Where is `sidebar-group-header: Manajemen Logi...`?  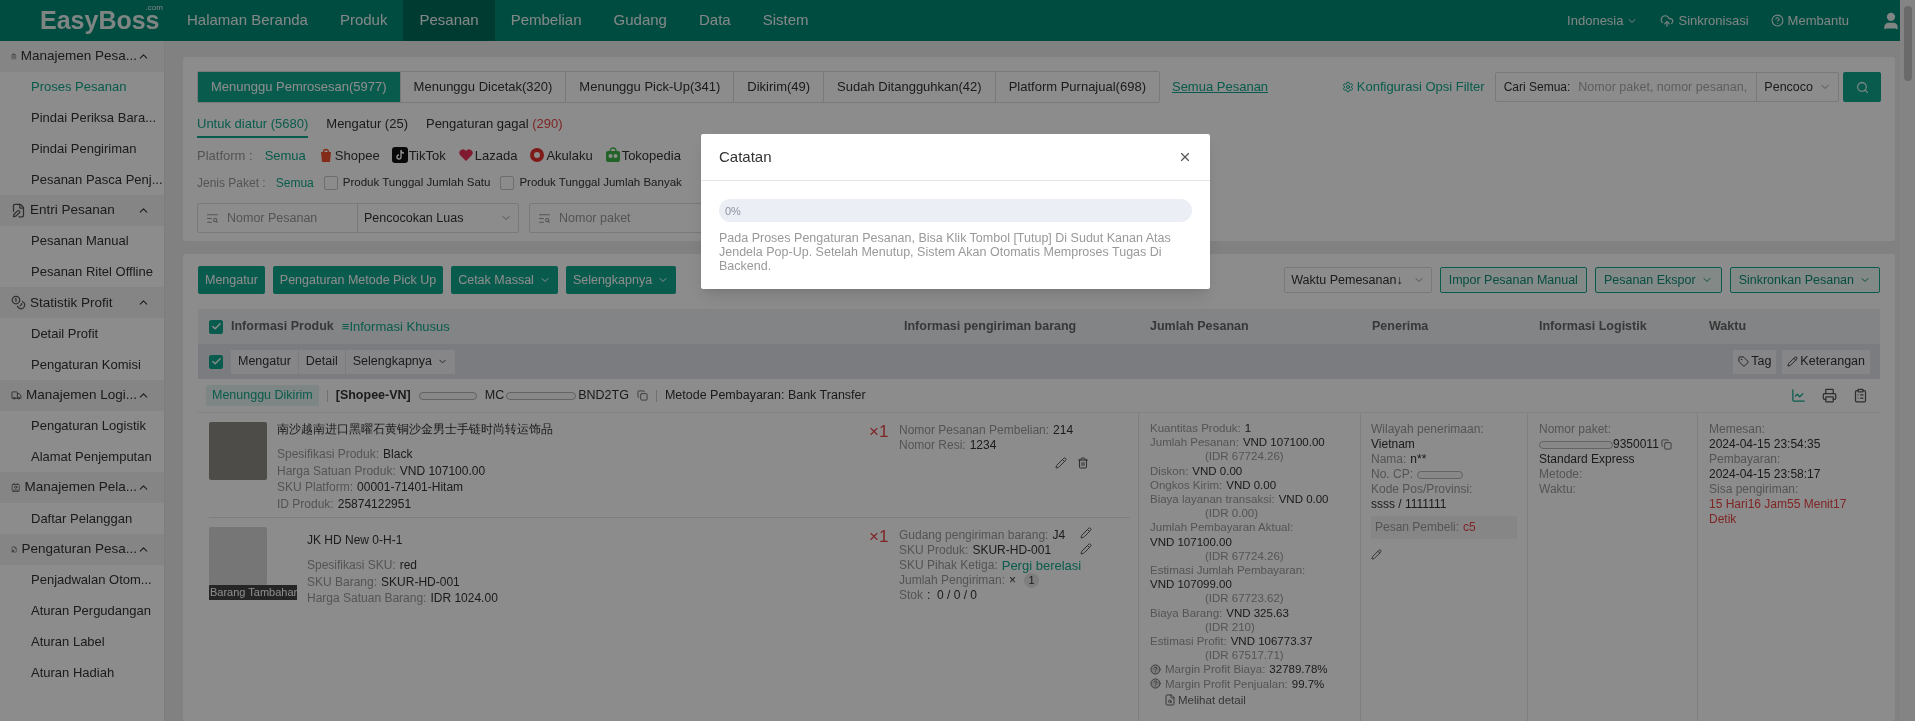
sidebar-group-header: Manajemen Logi... is located at coordinates (82, 395).